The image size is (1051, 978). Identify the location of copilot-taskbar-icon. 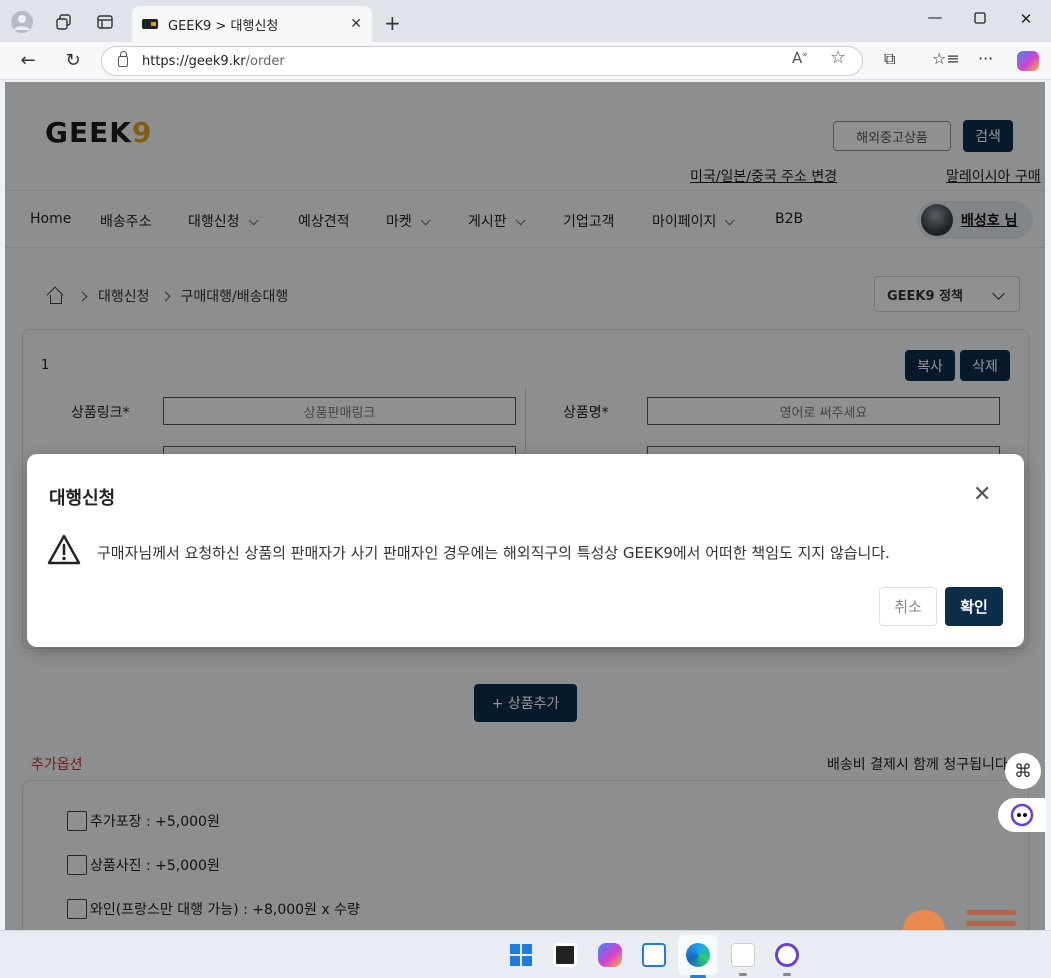
(610, 955).